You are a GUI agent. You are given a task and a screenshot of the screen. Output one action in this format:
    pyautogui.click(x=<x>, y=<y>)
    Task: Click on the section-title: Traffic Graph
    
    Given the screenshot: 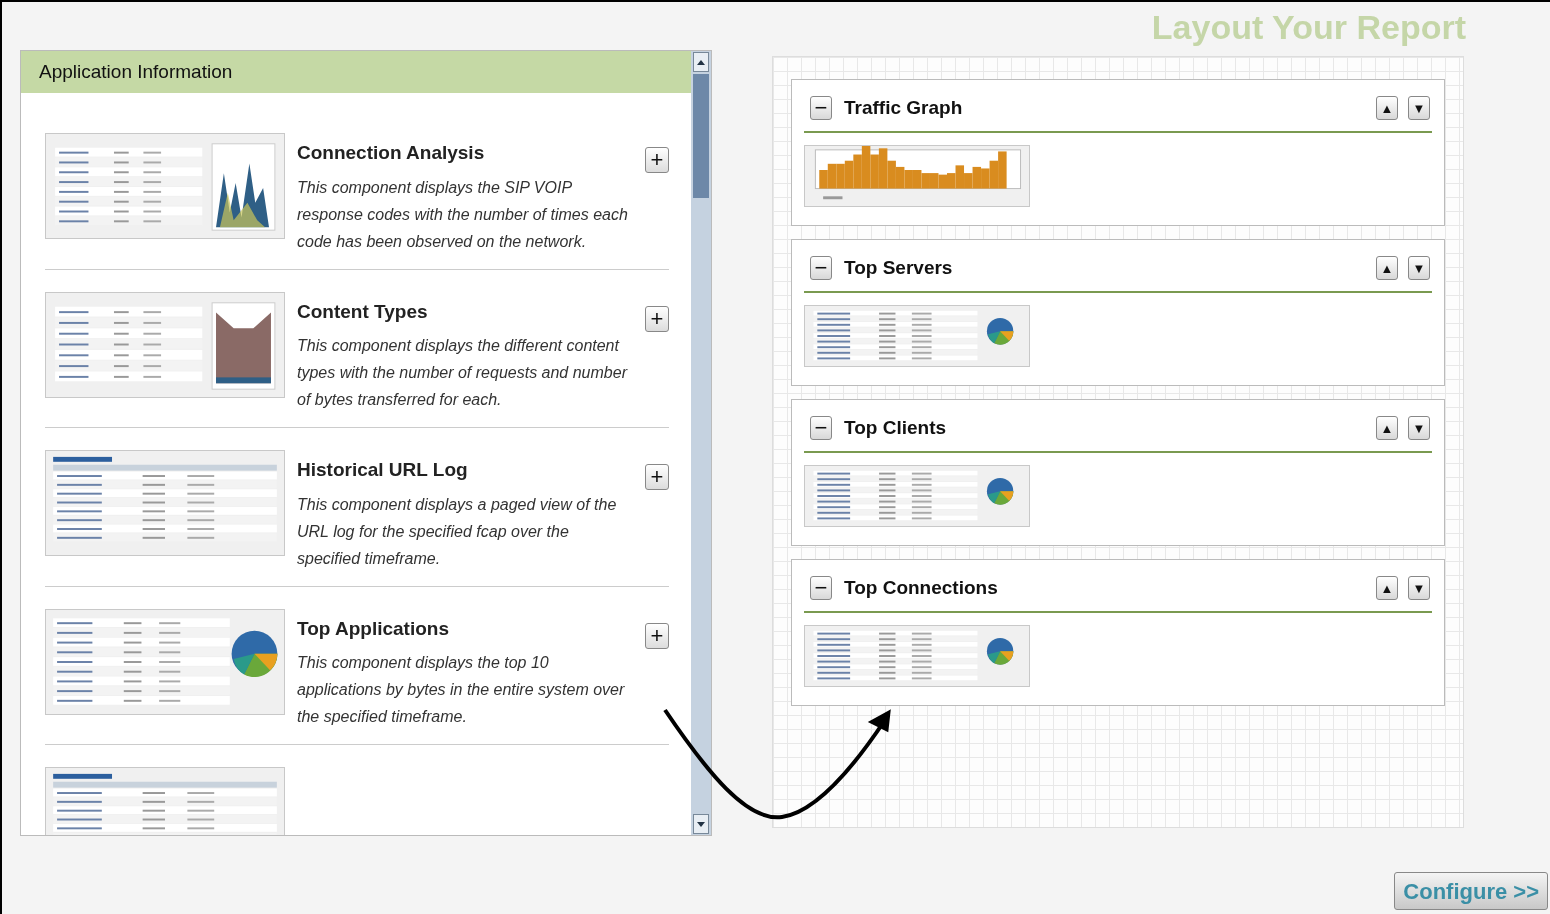 What is the action you would take?
    pyautogui.click(x=903, y=108)
    